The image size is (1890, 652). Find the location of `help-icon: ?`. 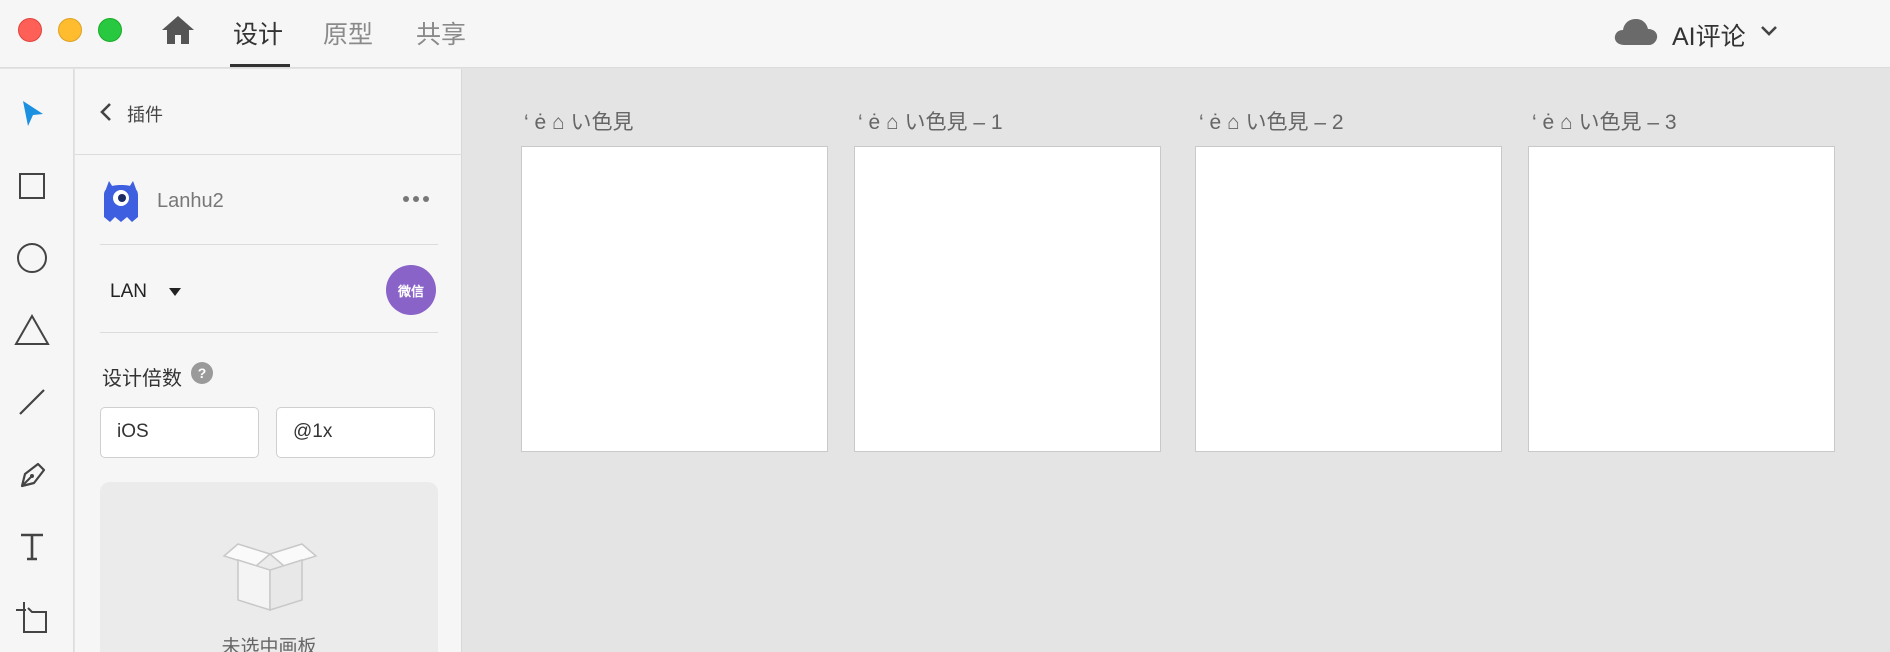

help-icon: ? is located at coordinates (202, 373).